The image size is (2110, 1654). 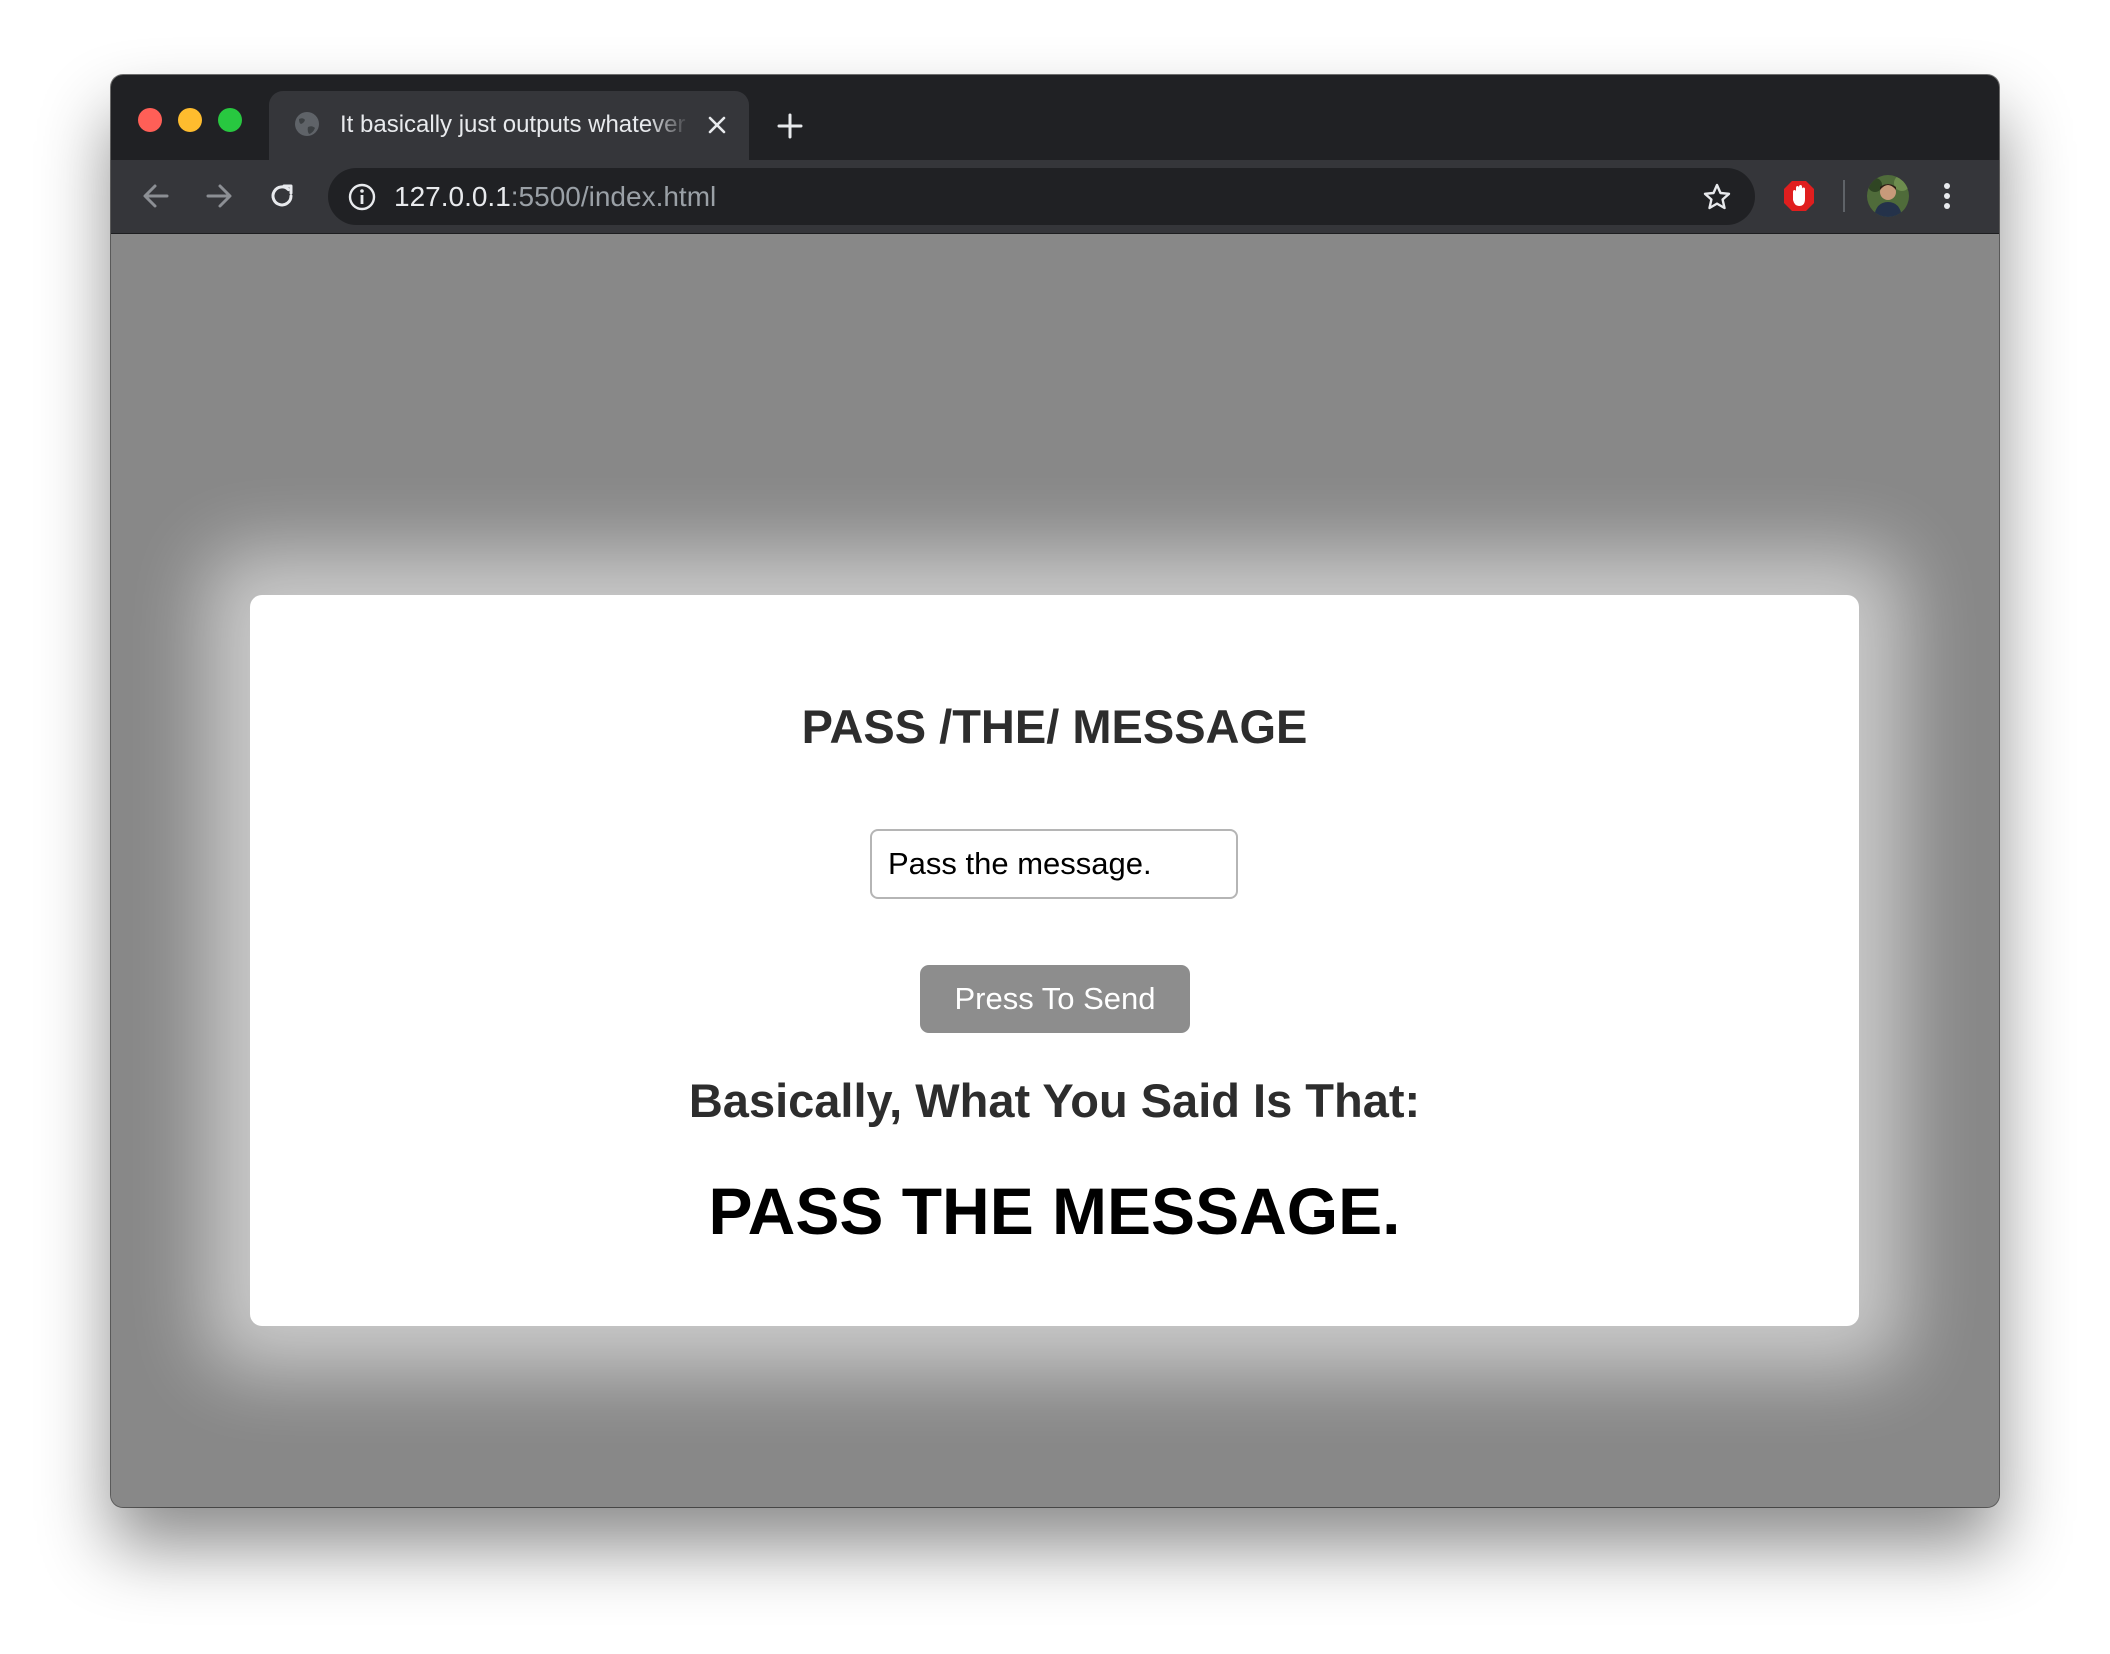 What do you see at coordinates (307, 124) in the screenshot?
I see `globe-icon` at bounding box center [307, 124].